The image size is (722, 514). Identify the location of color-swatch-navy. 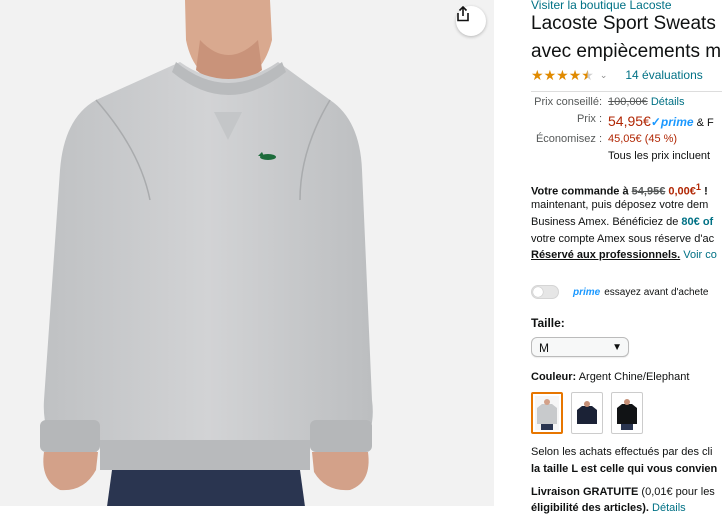
(587, 413).